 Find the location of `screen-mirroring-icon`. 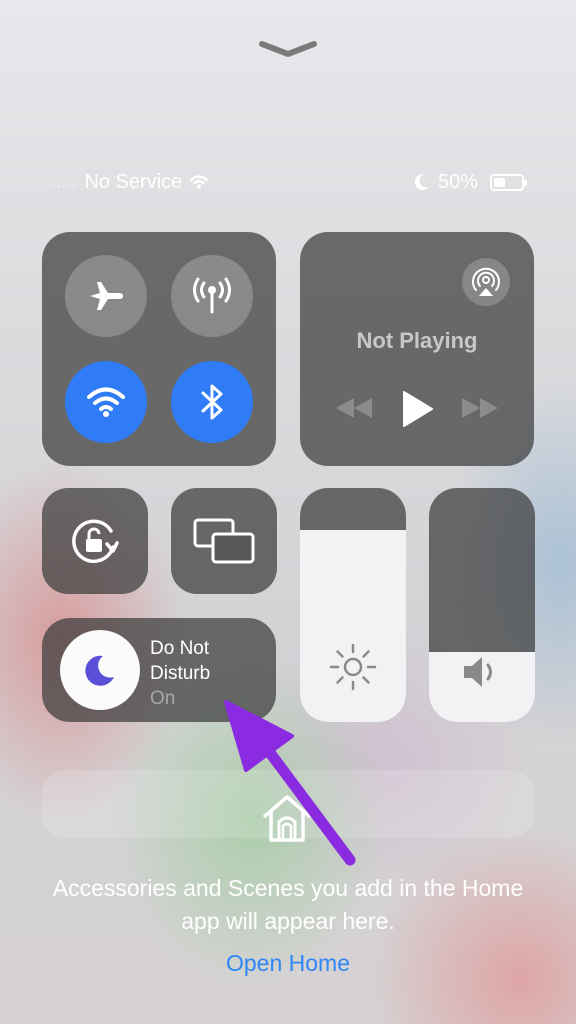

screen-mirroring-icon is located at coordinates (224, 541).